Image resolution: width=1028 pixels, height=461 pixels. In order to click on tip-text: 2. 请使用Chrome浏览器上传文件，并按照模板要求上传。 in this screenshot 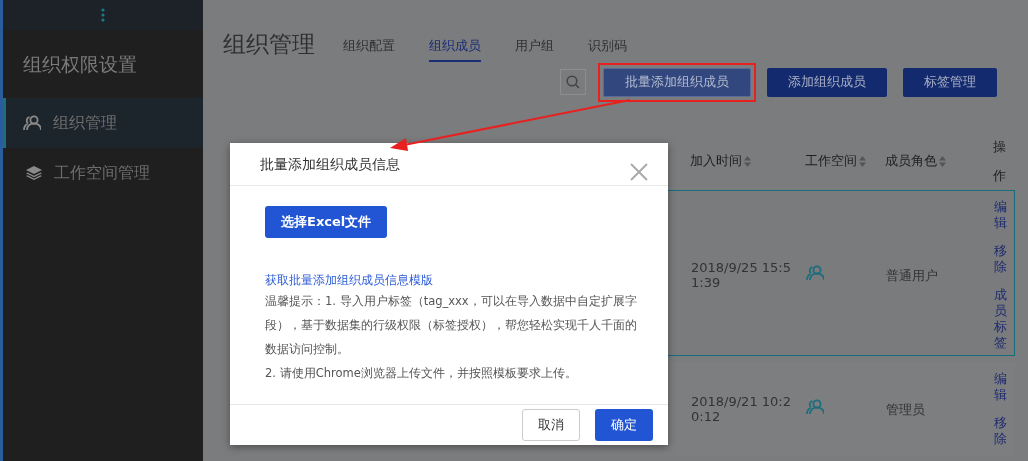, I will do `click(421, 373)`.